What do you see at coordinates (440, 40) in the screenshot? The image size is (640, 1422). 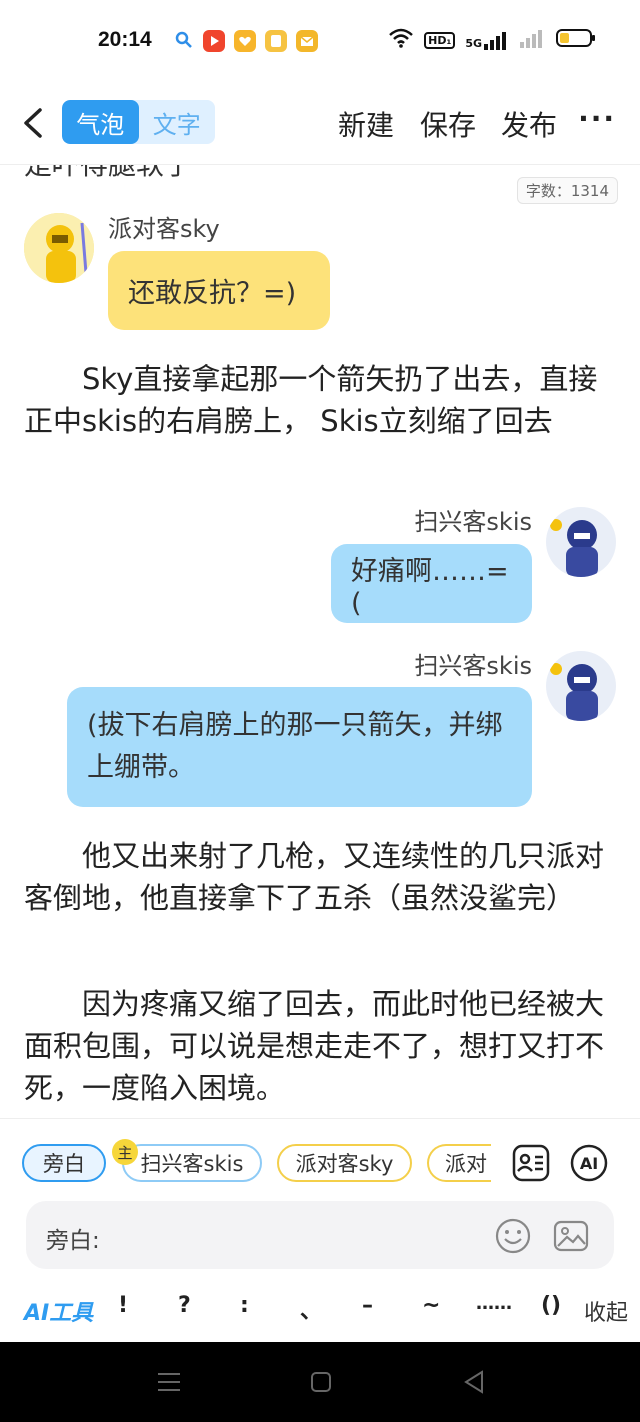 I see `hd-badge: HD₁` at bounding box center [440, 40].